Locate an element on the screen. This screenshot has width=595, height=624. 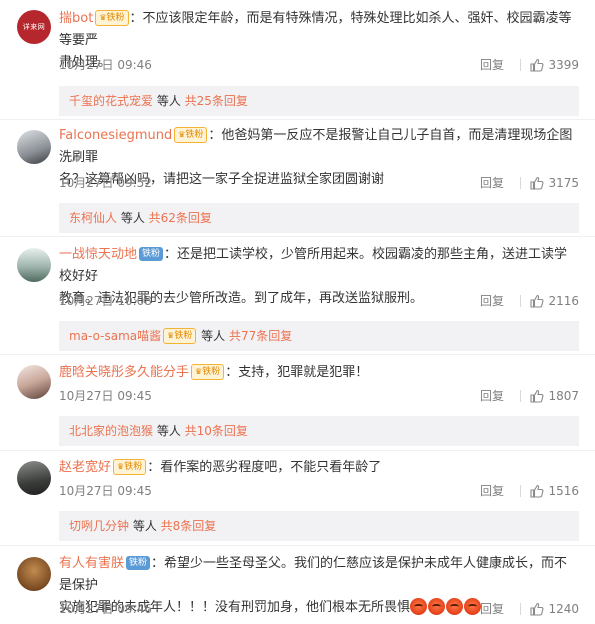
like-button: 1516 is located at coordinates (551, 491).